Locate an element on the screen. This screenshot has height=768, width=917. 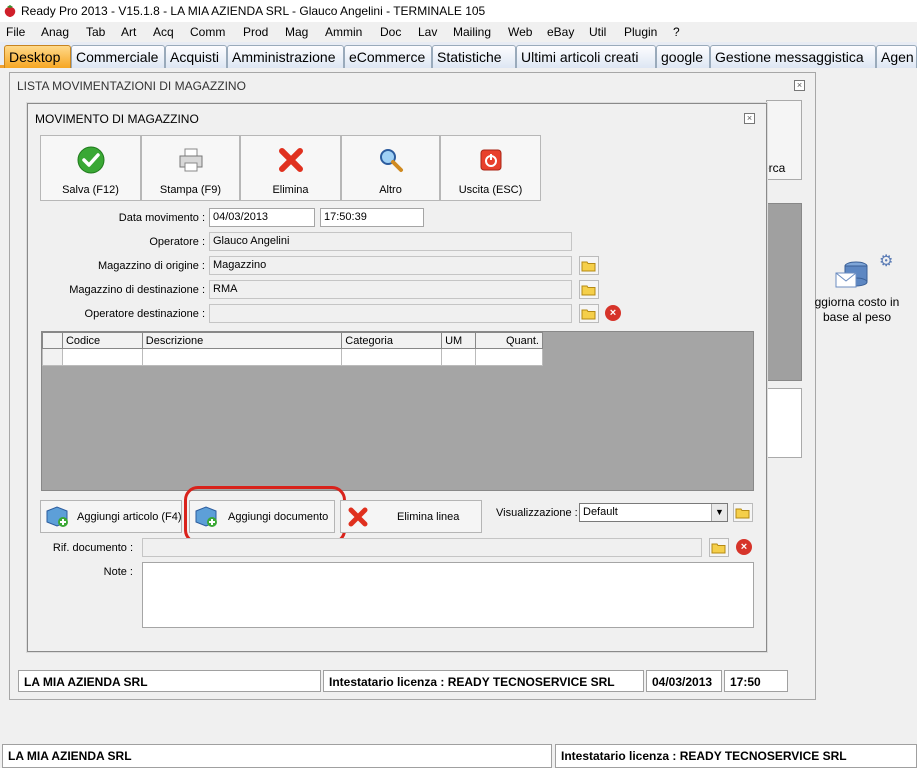
grid-col-categoria: Categoria is located at coordinates (392, 340).